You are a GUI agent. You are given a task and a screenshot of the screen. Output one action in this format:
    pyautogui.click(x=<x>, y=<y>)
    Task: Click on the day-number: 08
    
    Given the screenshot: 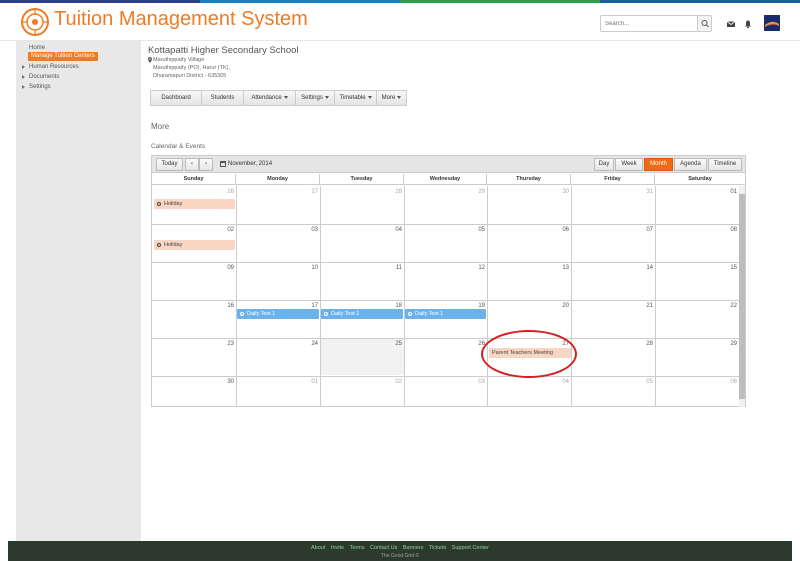 What is the action you would take?
    pyautogui.click(x=697, y=230)
    